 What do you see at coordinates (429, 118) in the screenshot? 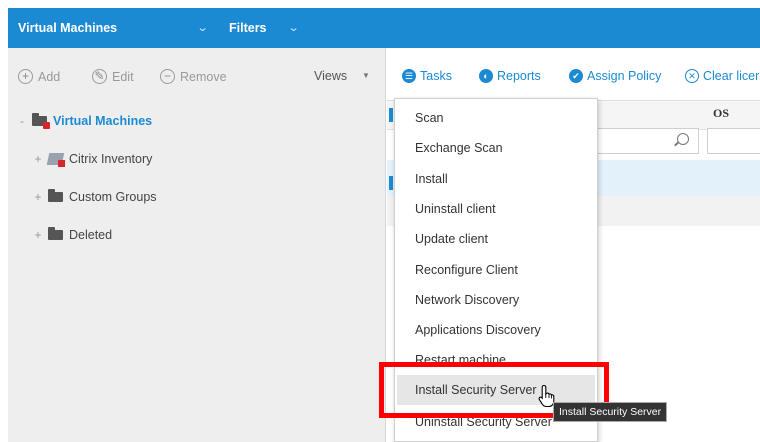
I see `menu-item-scan: Scan` at bounding box center [429, 118].